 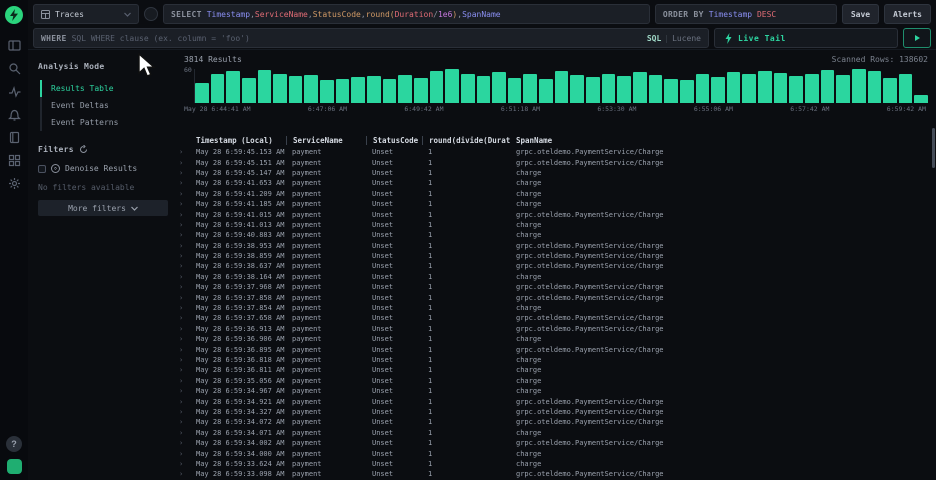 I want to click on table-row: May 28 6:59:41.185 AM payment Unset 1 charge, so click(x=556, y=204).